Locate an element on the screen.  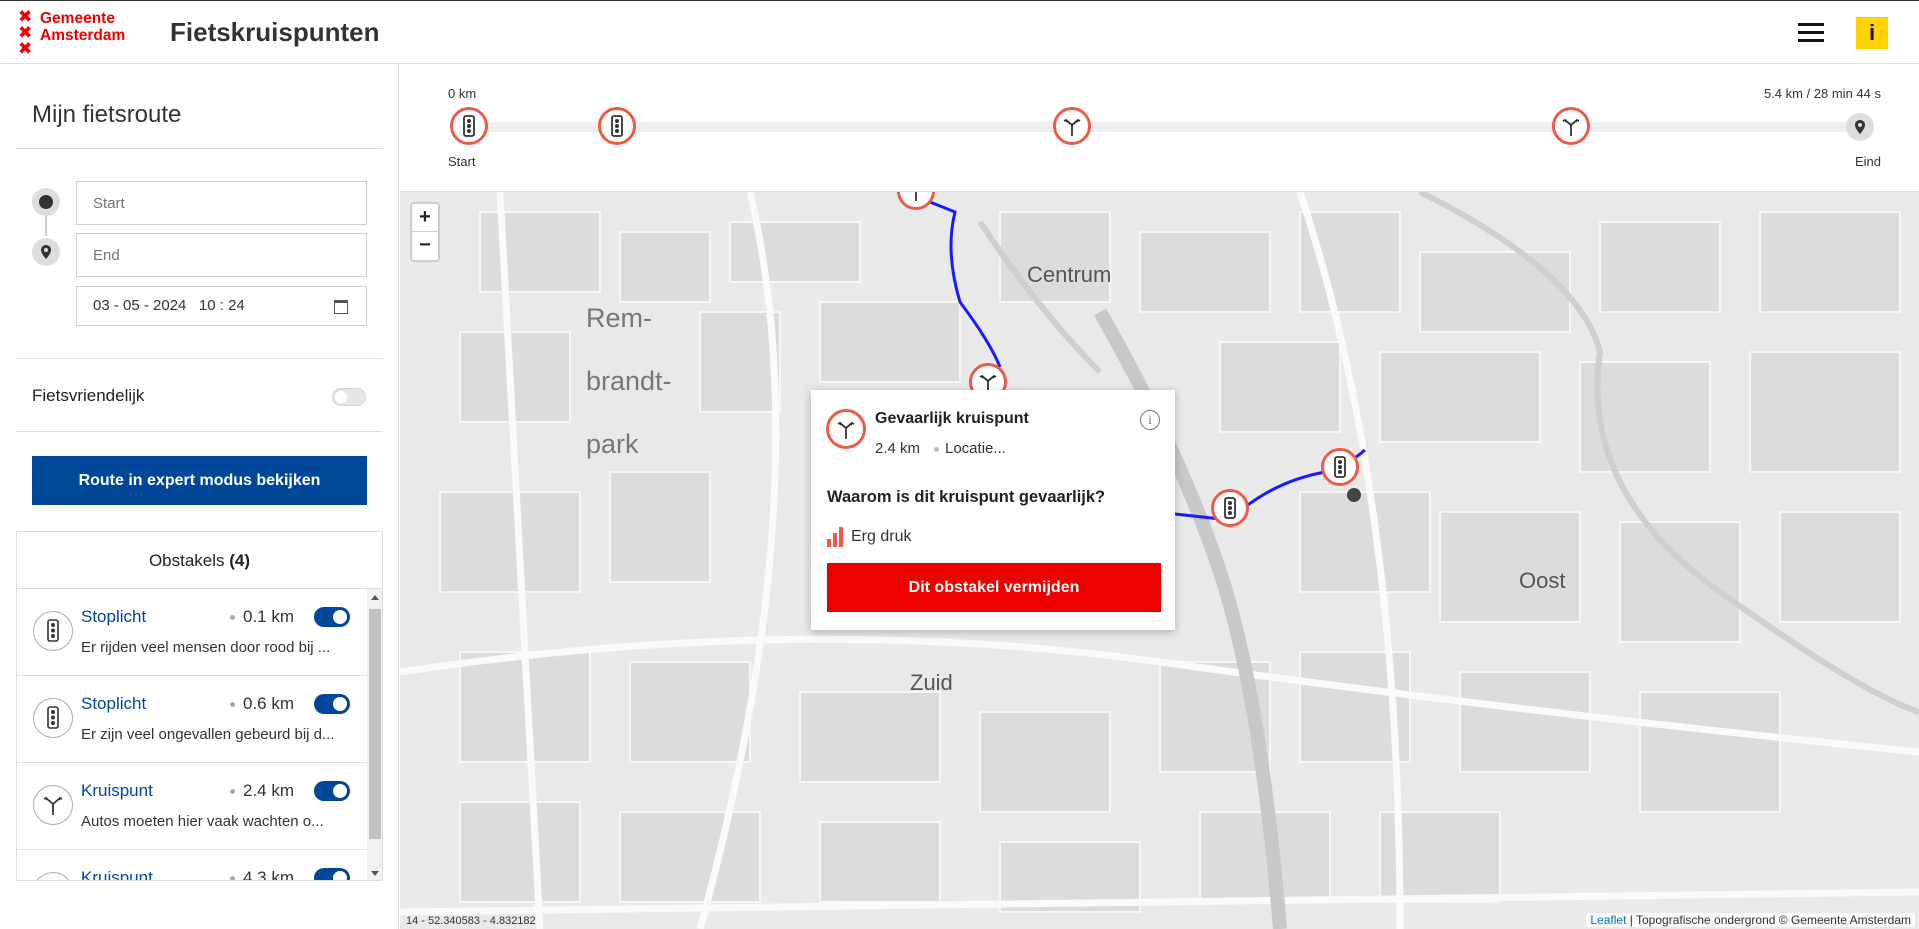
destination-dot-icon is located at coordinates (1354, 495).